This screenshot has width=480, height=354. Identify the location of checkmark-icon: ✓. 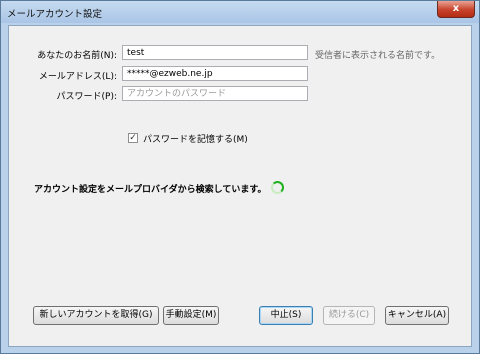
(133, 138).